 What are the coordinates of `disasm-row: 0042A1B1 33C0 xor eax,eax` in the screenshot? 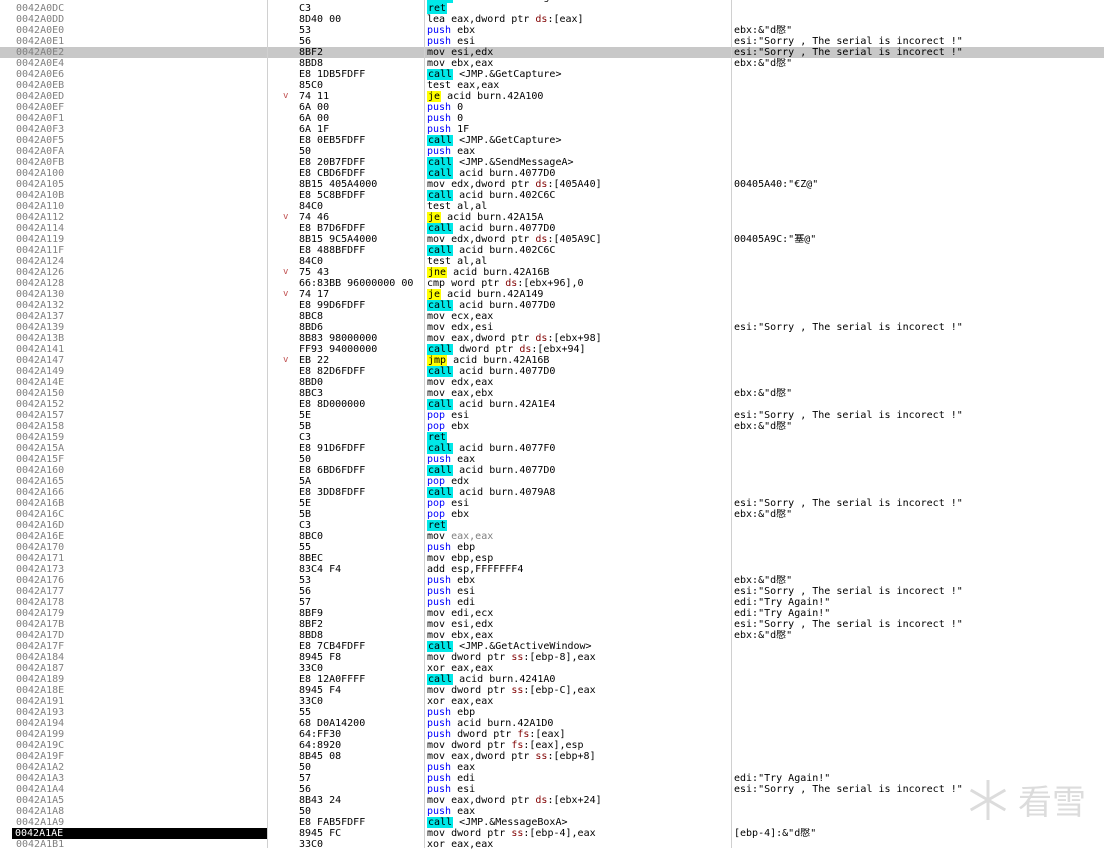 It's located at (552, 844).